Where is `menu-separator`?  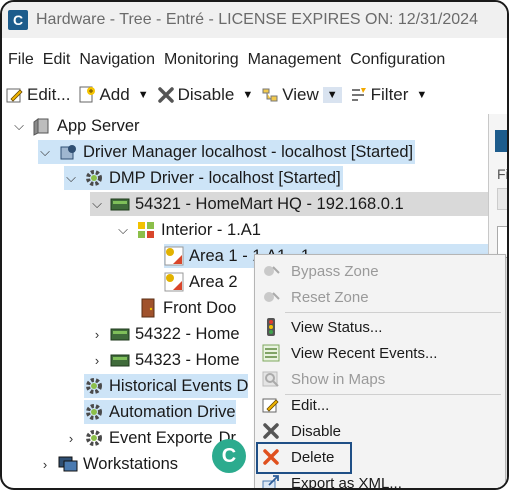
menu-separator is located at coordinates (393, 312).